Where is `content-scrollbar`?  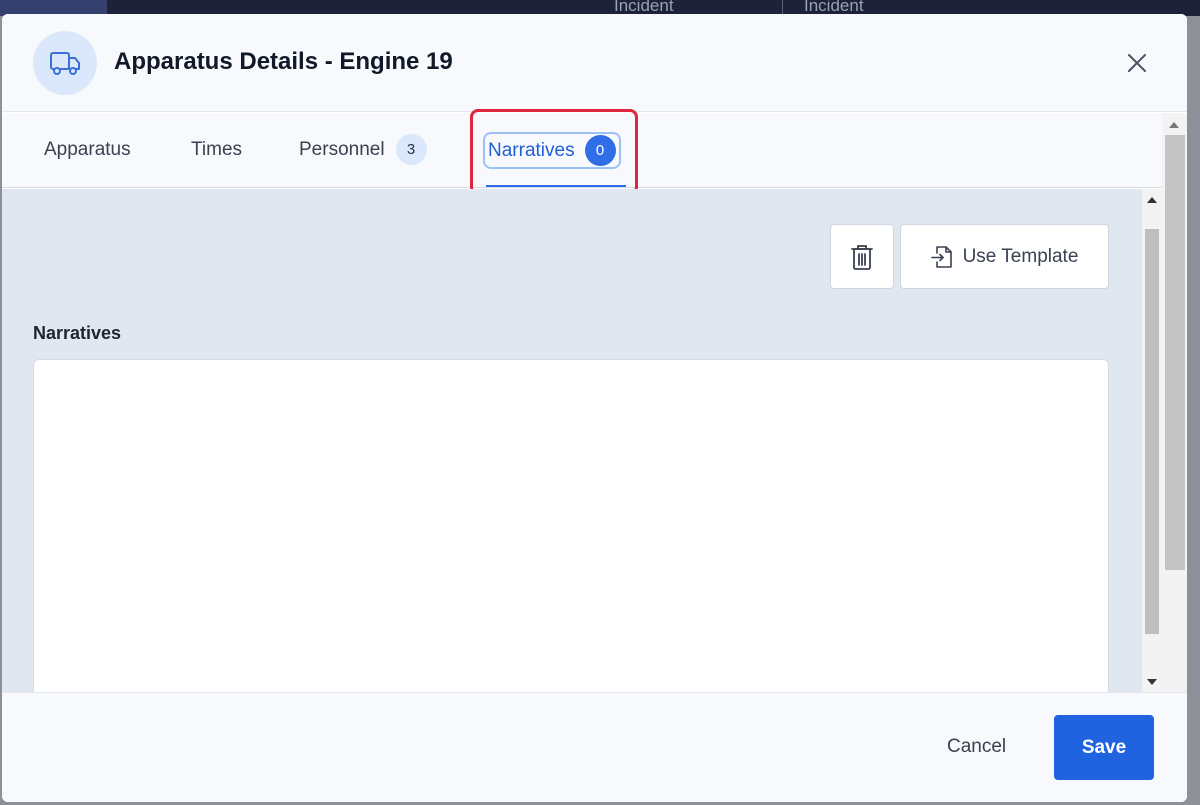
content-scrollbar is located at coordinates (1152, 441).